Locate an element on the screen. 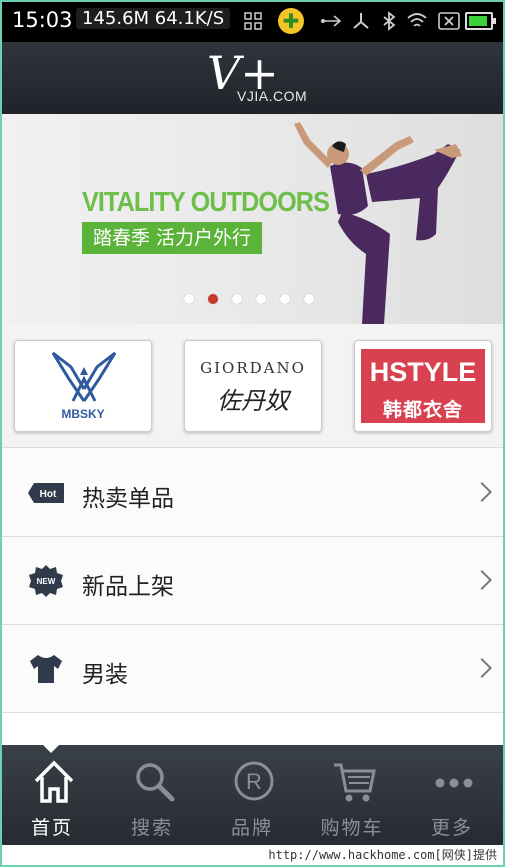  hot-badge-text: Hot is located at coordinates (48, 494).